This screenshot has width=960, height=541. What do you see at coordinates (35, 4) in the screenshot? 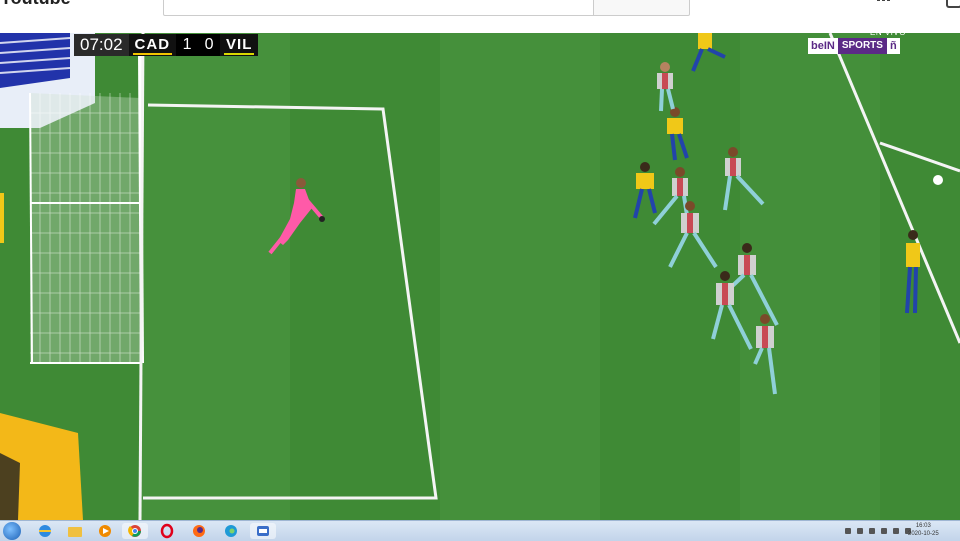
I see `site-logo: Youtube` at bounding box center [35, 4].